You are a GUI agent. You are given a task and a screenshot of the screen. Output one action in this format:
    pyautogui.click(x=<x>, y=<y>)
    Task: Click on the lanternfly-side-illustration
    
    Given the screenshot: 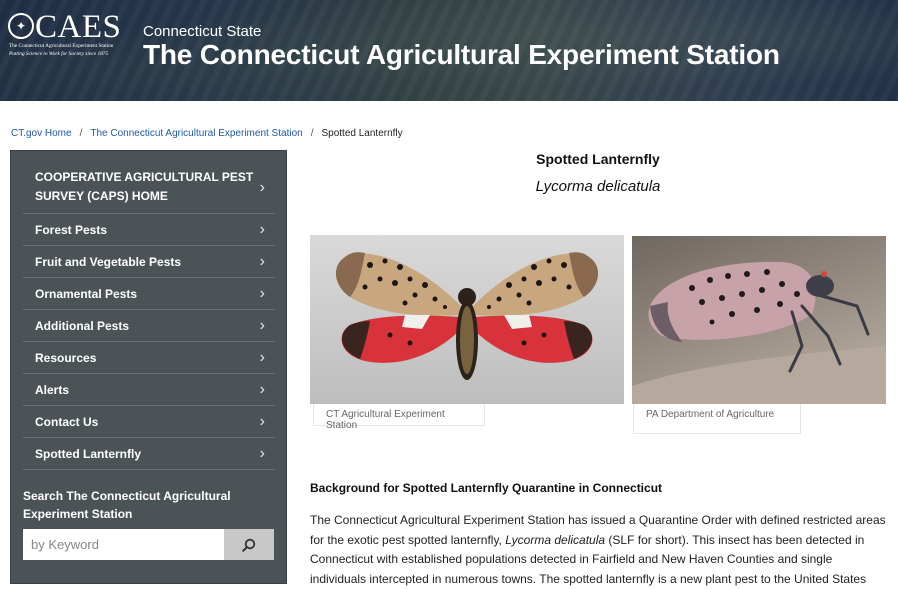 What is the action you would take?
    pyautogui.click(x=759, y=332)
    